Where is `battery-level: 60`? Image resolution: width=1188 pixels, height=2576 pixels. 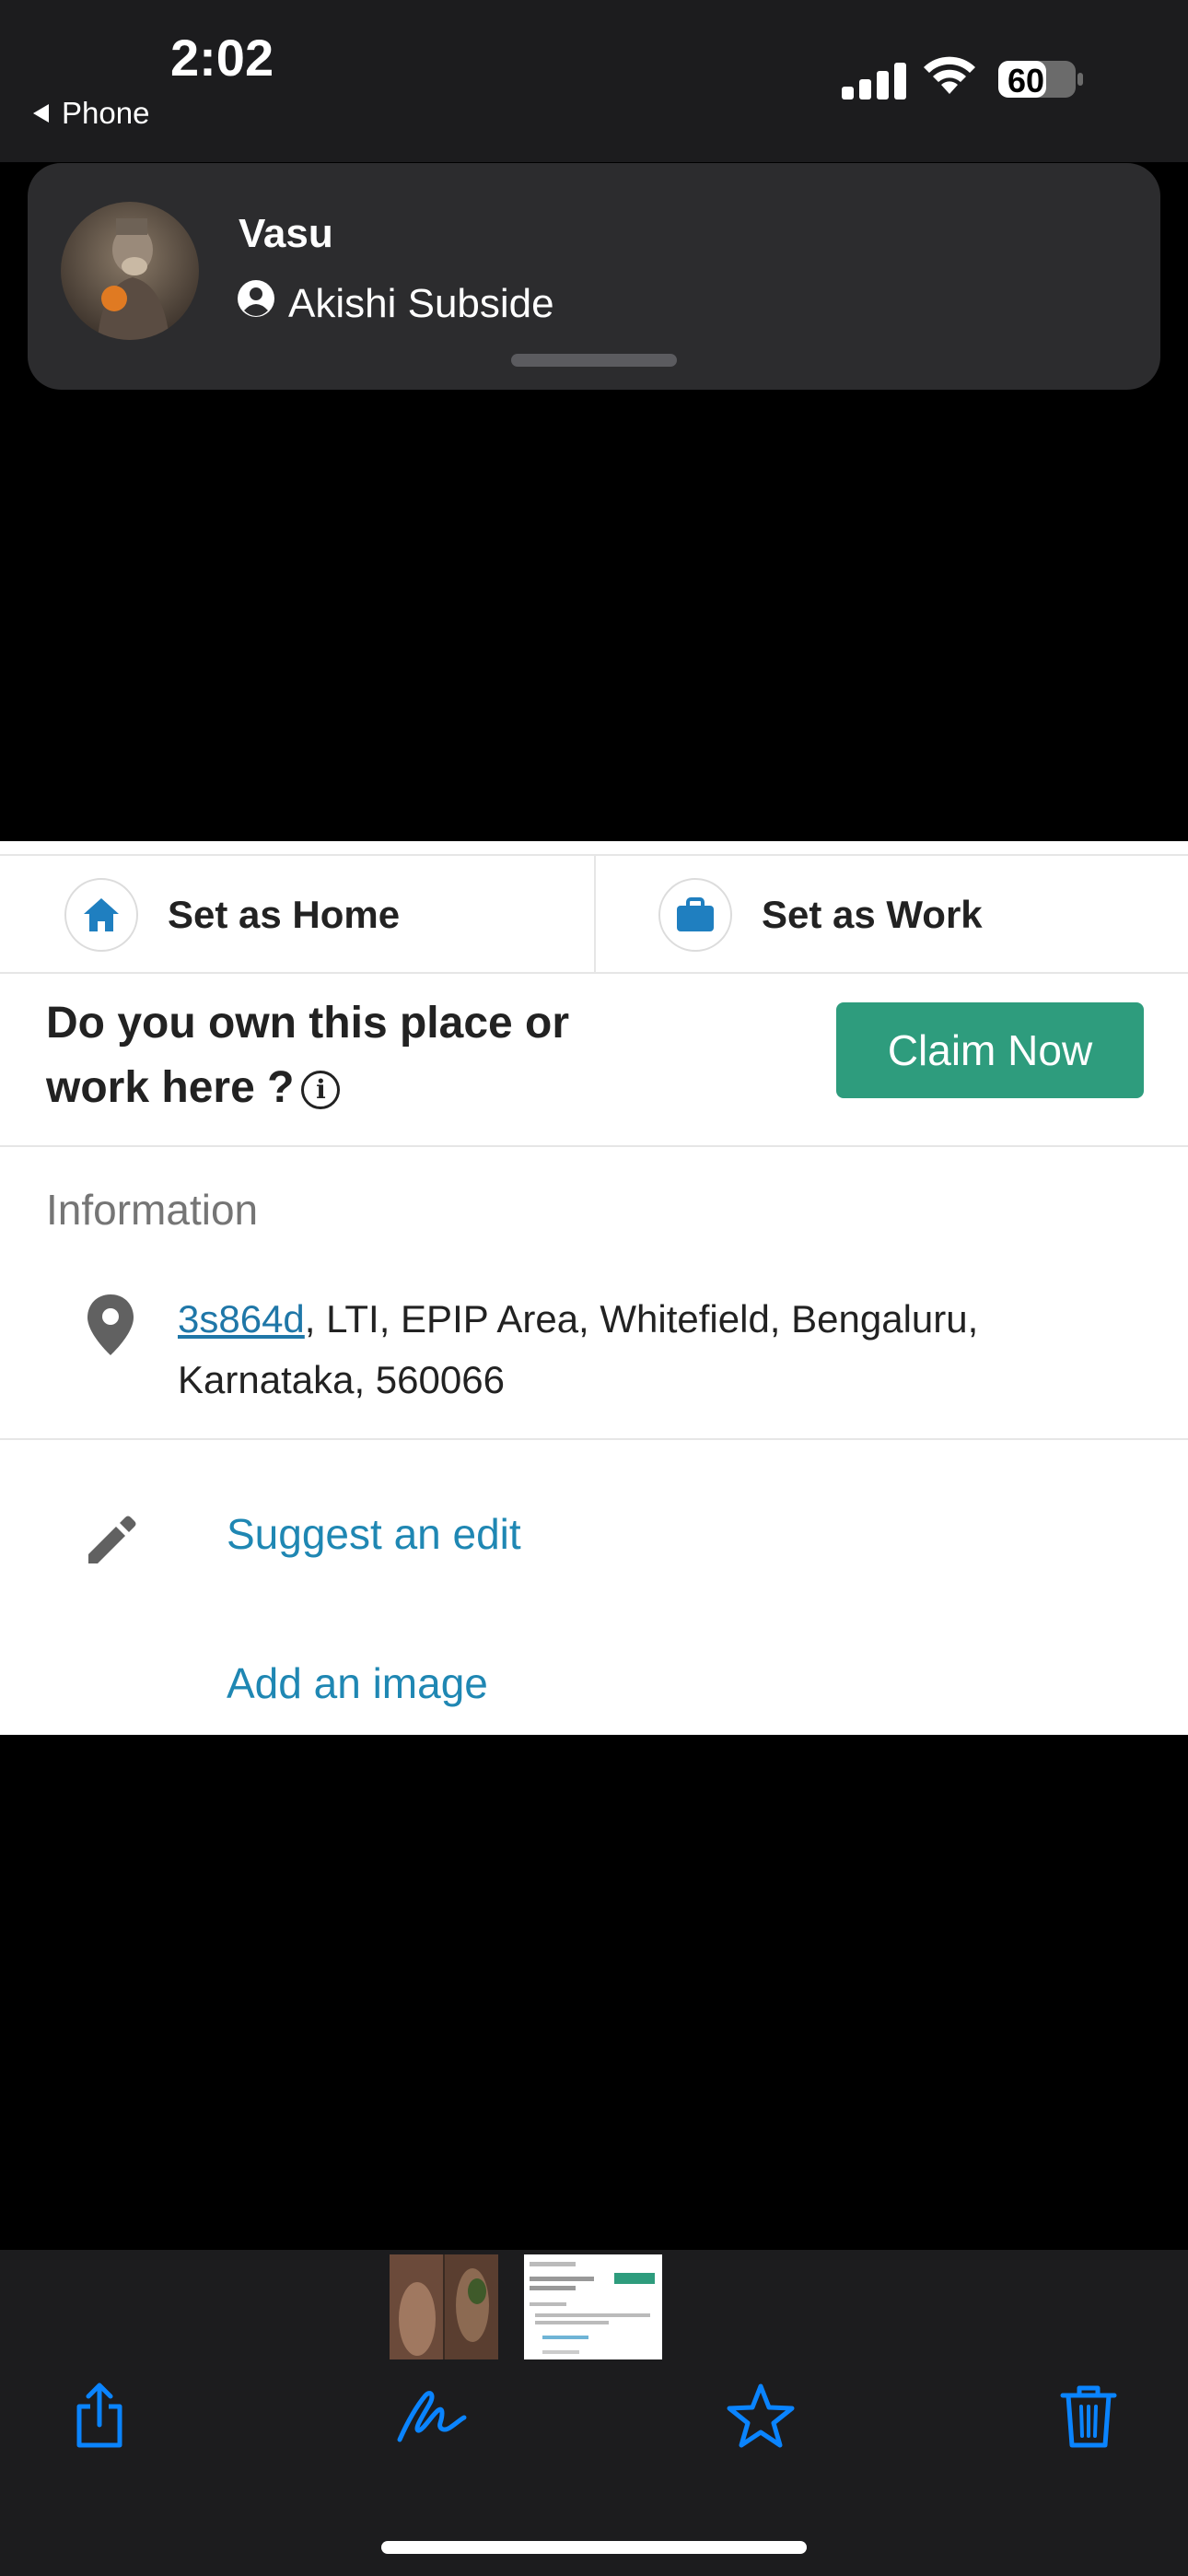
battery-level: 60 is located at coordinates (1026, 81).